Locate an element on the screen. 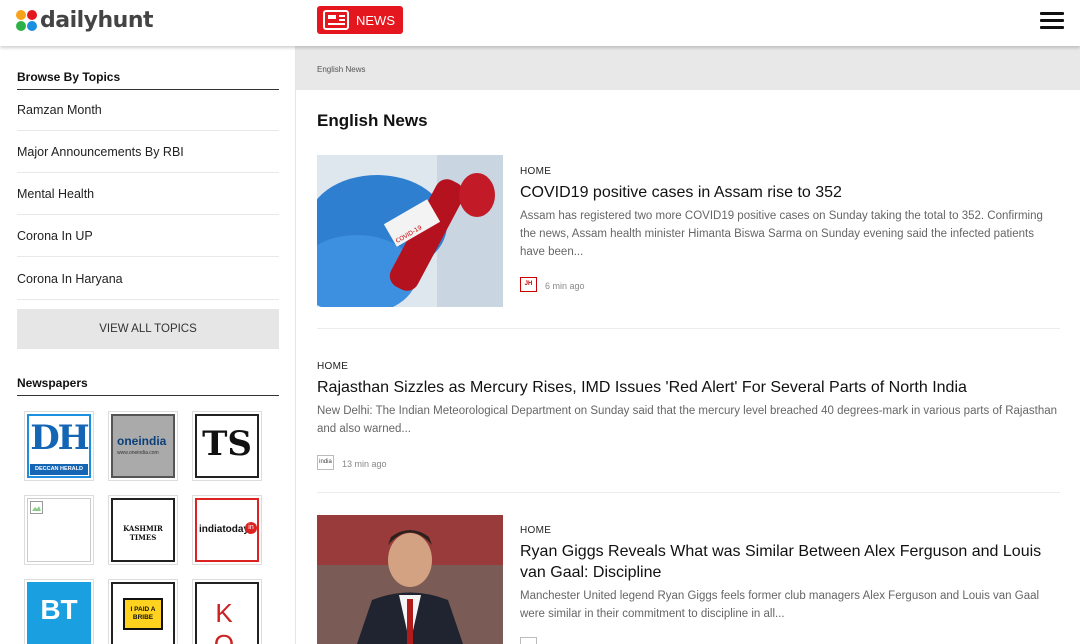 The height and width of the screenshot is (644, 1080). dailyhunt-logo: dailyhunt is located at coordinates (85, 20).